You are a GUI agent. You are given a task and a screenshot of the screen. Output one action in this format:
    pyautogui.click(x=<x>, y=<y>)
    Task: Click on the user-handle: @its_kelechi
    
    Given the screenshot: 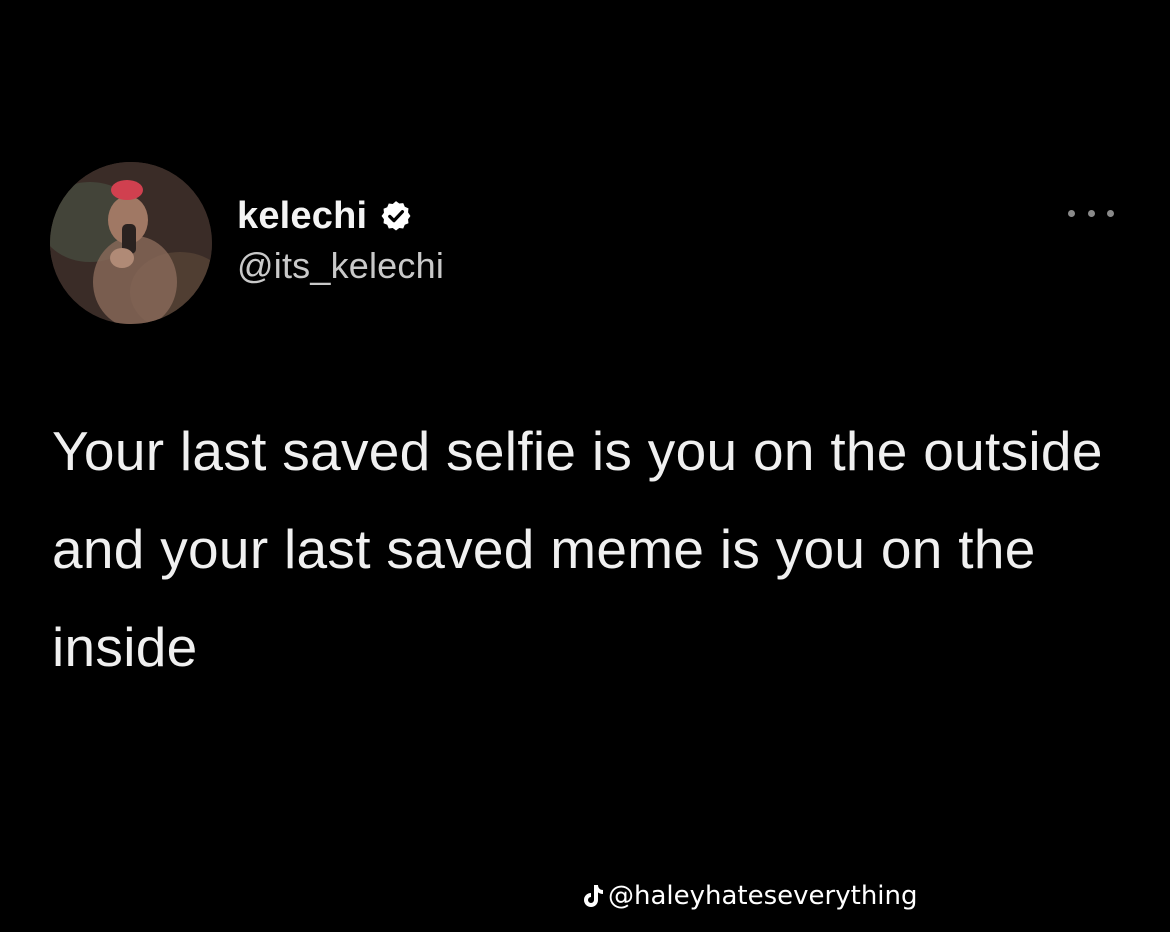 What is the action you would take?
    pyautogui.click(x=340, y=266)
    